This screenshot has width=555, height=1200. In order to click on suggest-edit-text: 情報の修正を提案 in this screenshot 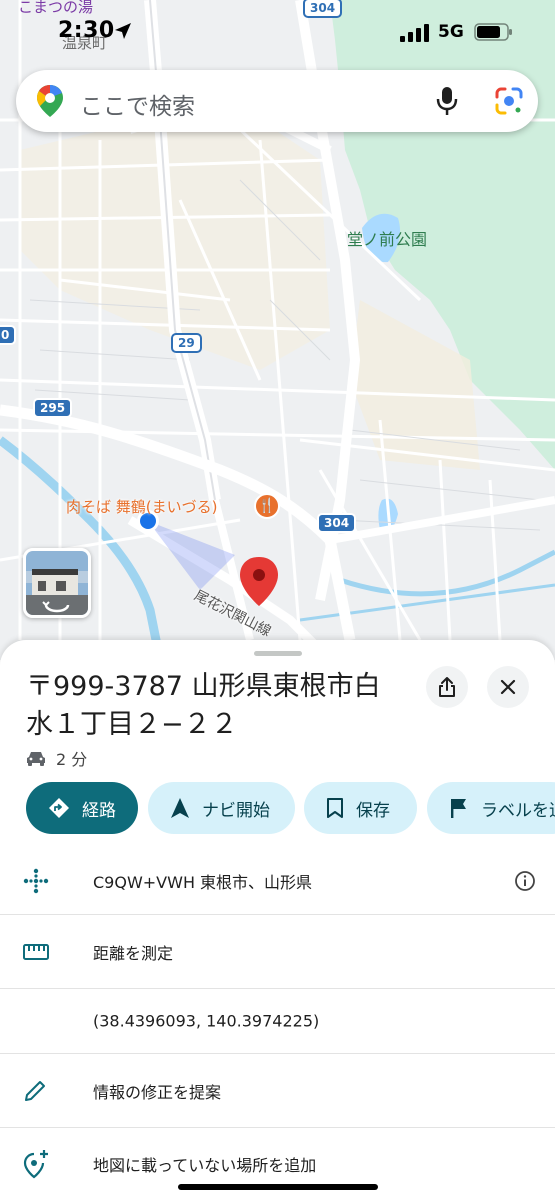, I will do `click(157, 1092)`.